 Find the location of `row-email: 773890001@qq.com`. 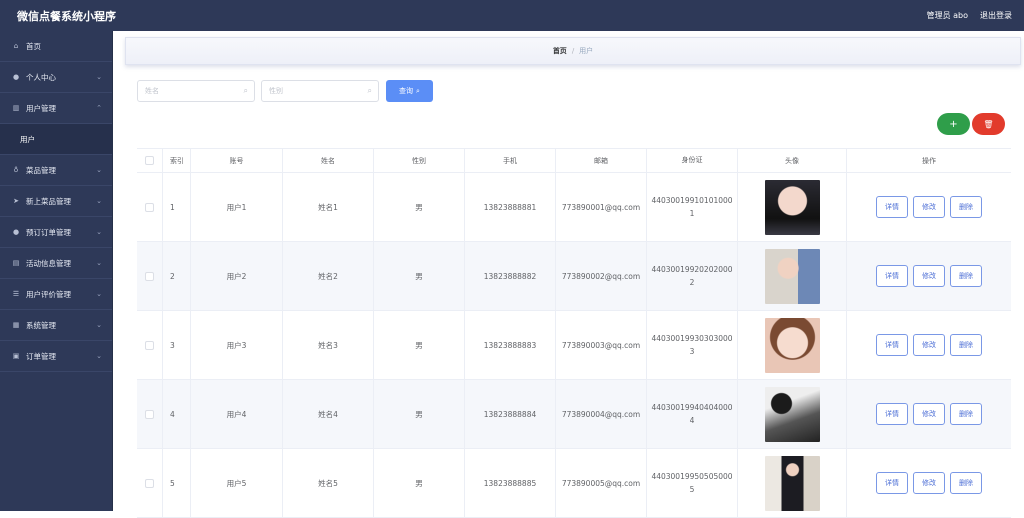

row-email: 773890001@qq.com is located at coordinates (601, 207).